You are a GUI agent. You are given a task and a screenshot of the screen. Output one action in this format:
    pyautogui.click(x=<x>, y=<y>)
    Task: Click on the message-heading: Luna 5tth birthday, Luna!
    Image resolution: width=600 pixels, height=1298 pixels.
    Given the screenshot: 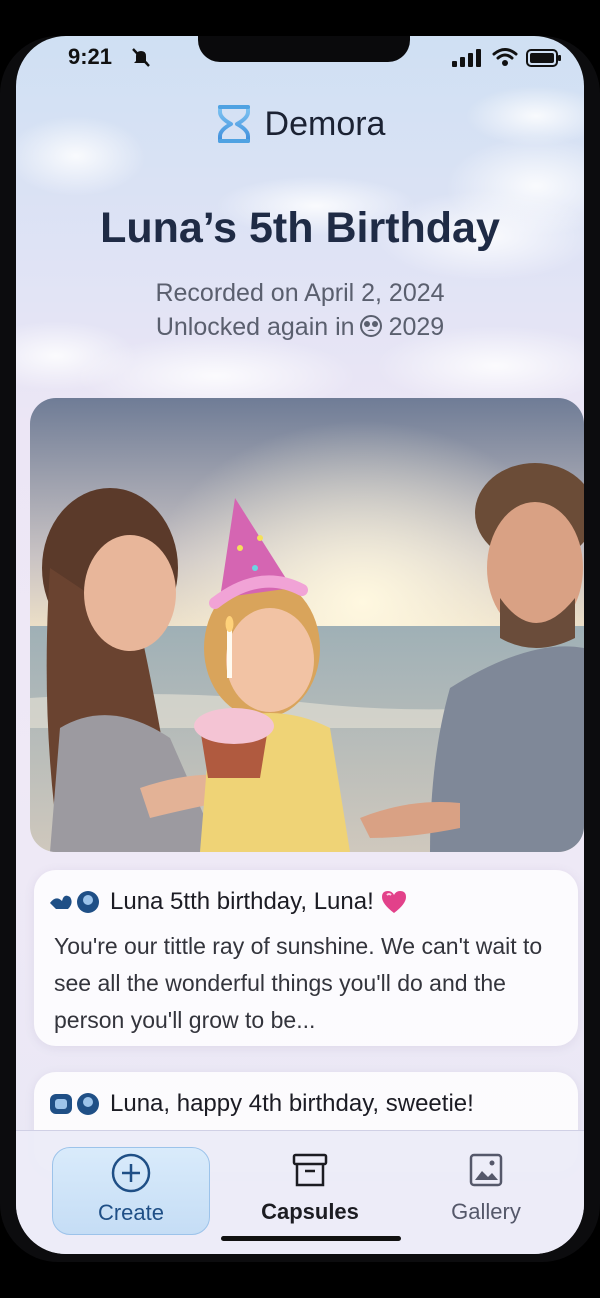 What is the action you would take?
    pyautogui.click(x=228, y=902)
    